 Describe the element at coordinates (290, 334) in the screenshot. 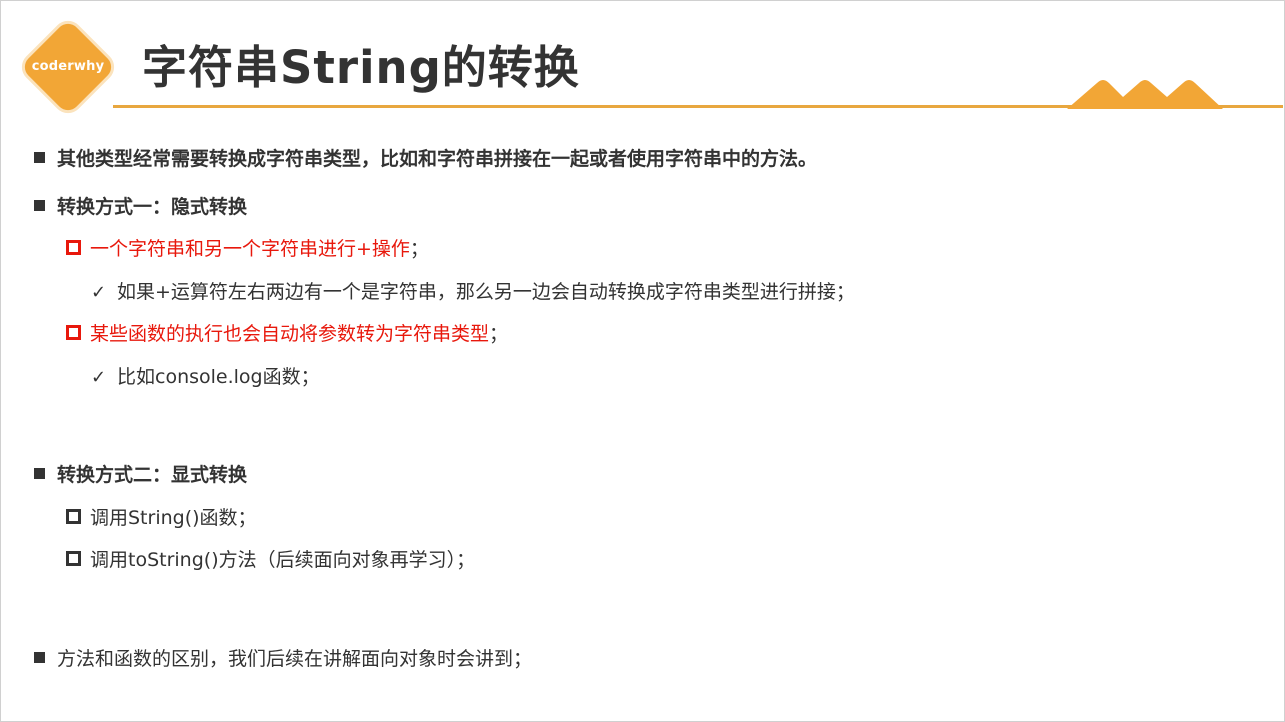

I see `sub-bullet-text: 某些函数的执行也会自动将参数转为字符串类型` at that location.